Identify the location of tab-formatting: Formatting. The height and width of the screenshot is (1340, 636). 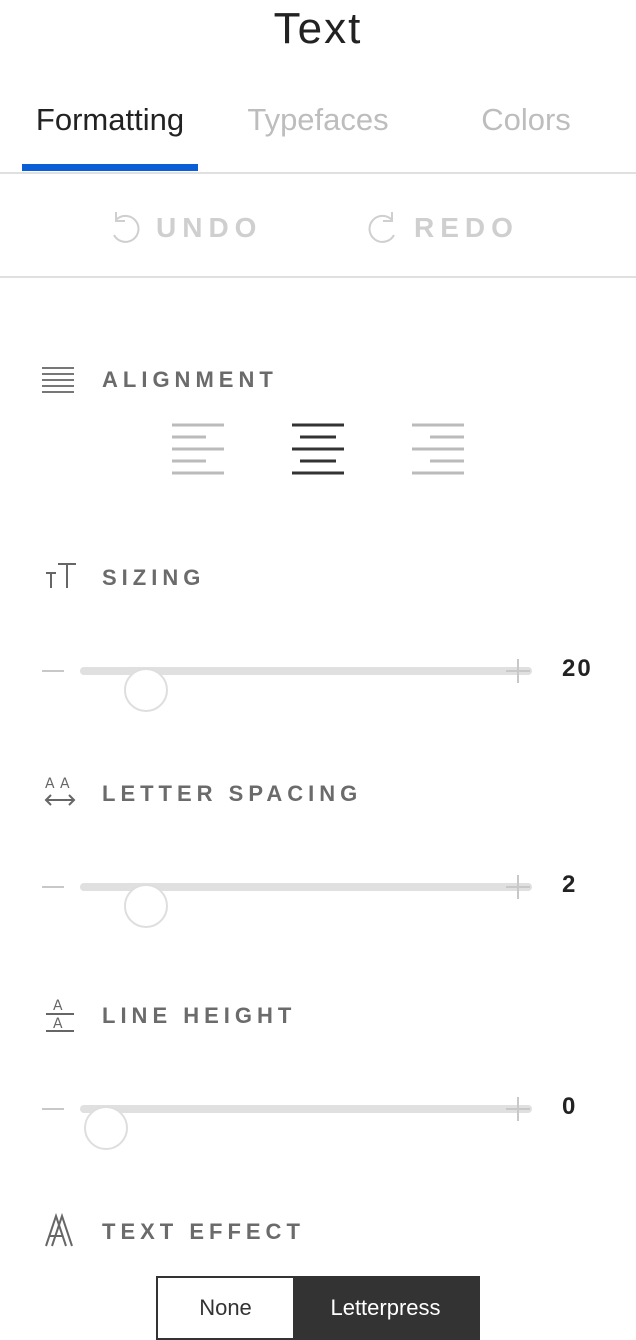
(110, 120).